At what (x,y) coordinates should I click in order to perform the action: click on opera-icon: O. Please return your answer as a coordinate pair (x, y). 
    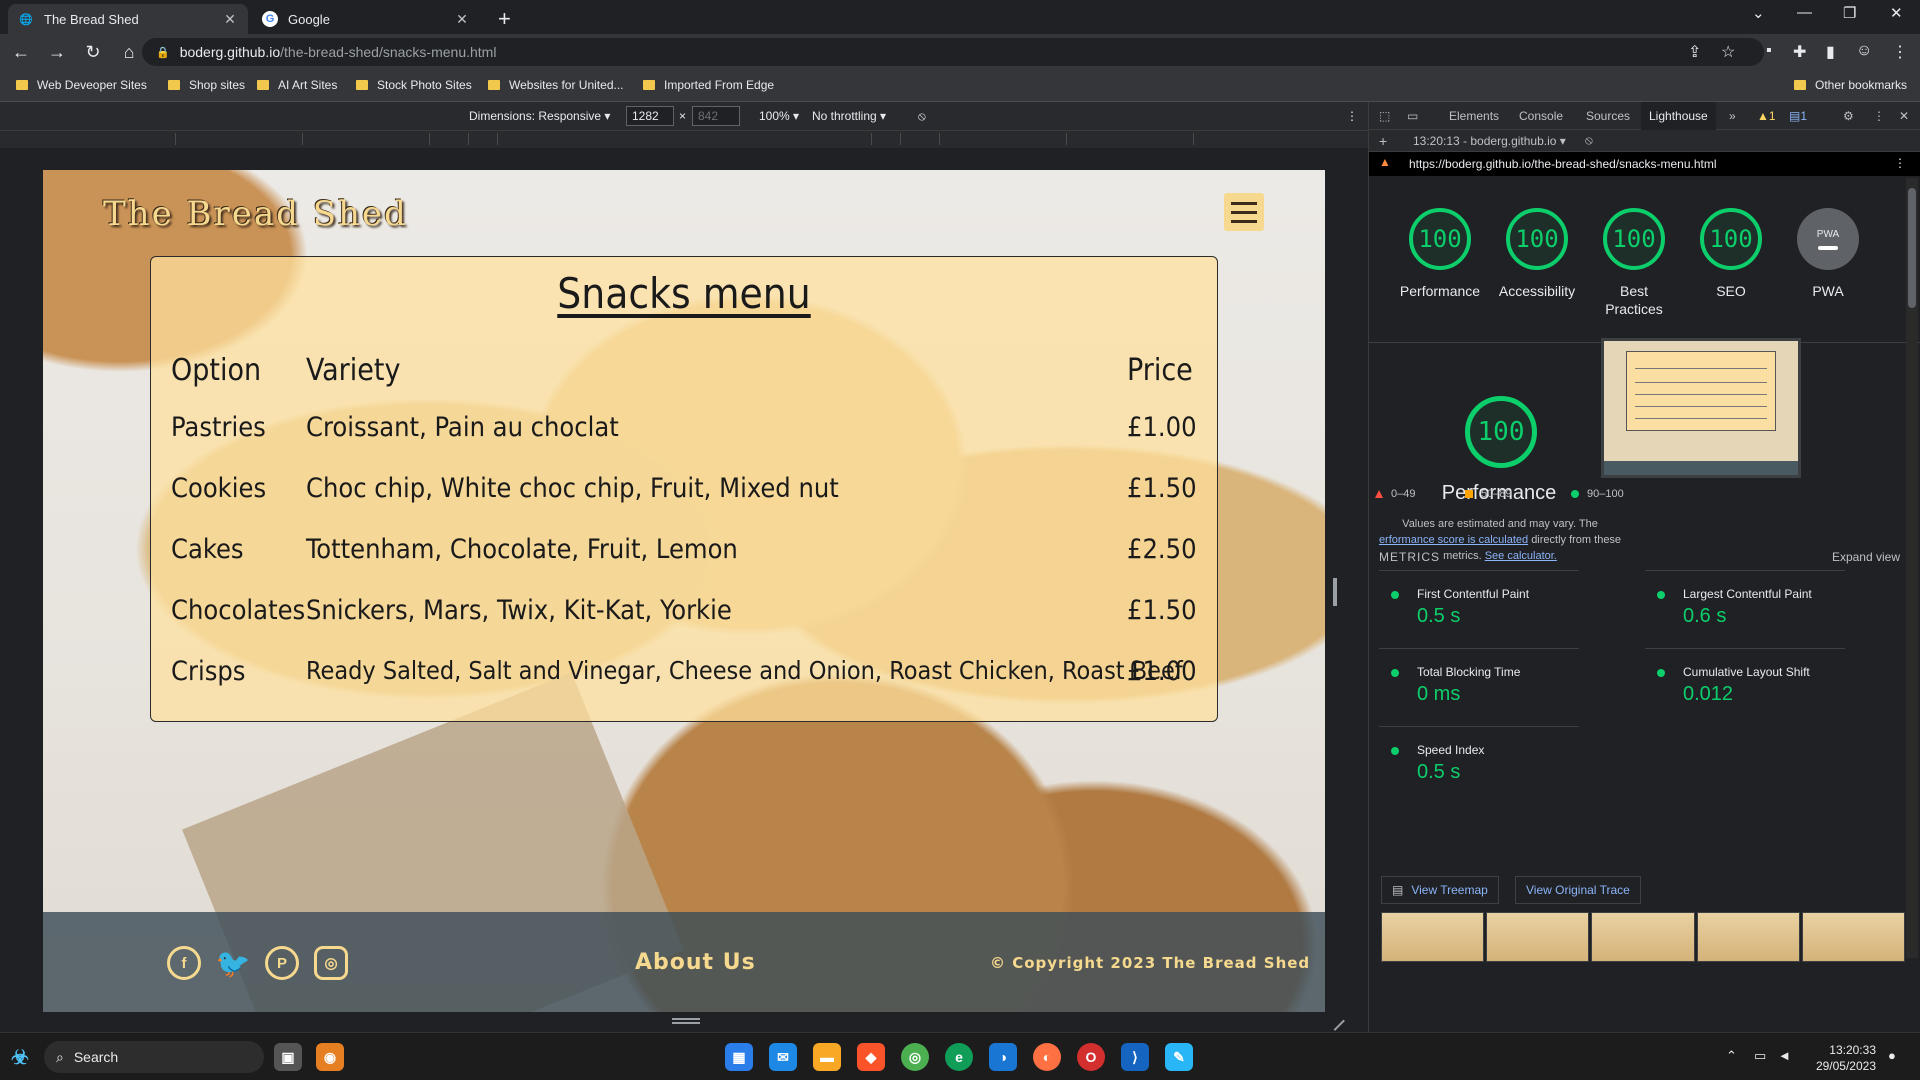
    Looking at the image, I should click on (1091, 1057).